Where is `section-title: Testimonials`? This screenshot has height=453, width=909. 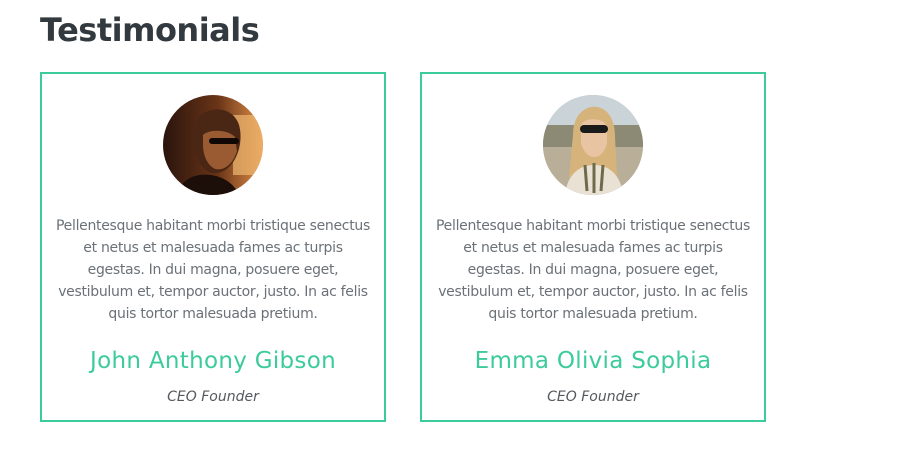 section-title: Testimonials is located at coordinates (150, 30).